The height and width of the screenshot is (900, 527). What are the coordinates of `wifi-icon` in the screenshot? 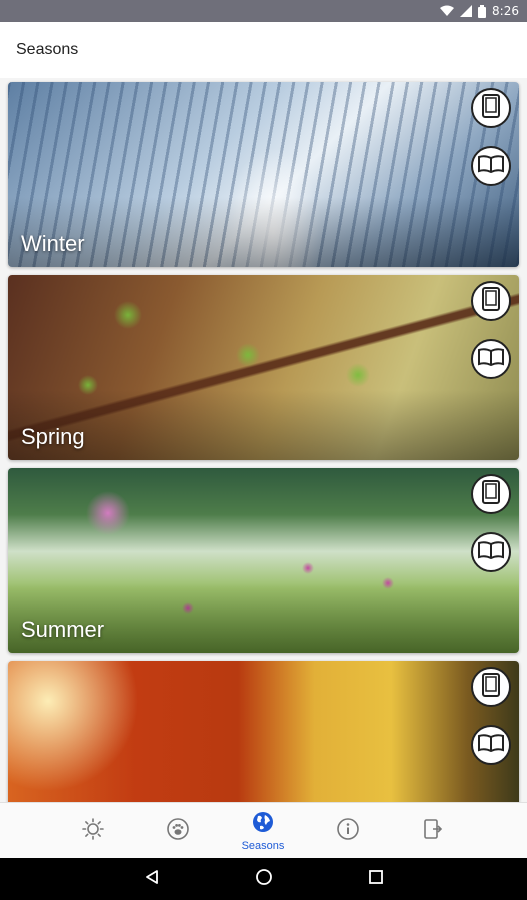 It's located at (447, 11).